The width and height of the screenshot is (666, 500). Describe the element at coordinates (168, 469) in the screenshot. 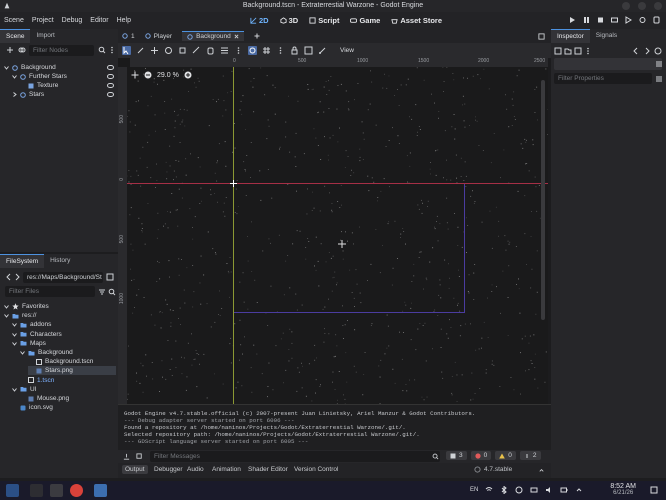

I see `tab-debugger: Debugger` at that location.